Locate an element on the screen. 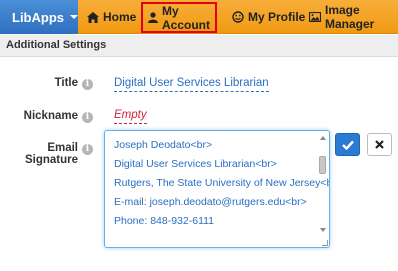 Image resolution: width=398 pixels, height=271 pixels. brand-label: LibApps is located at coordinates (38, 17).